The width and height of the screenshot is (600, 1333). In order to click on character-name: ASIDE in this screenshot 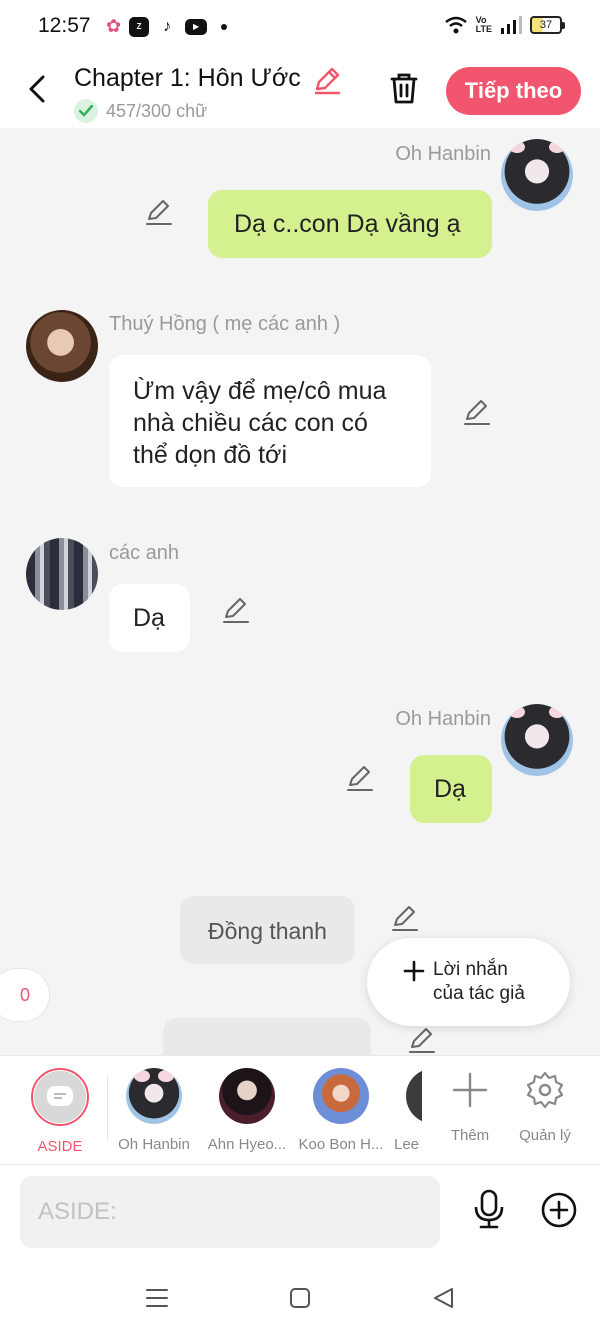, I will do `click(60, 1146)`.